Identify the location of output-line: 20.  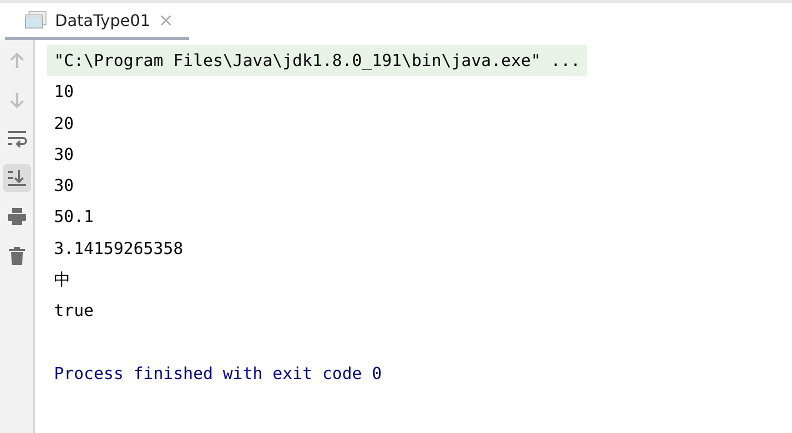
(63, 123).